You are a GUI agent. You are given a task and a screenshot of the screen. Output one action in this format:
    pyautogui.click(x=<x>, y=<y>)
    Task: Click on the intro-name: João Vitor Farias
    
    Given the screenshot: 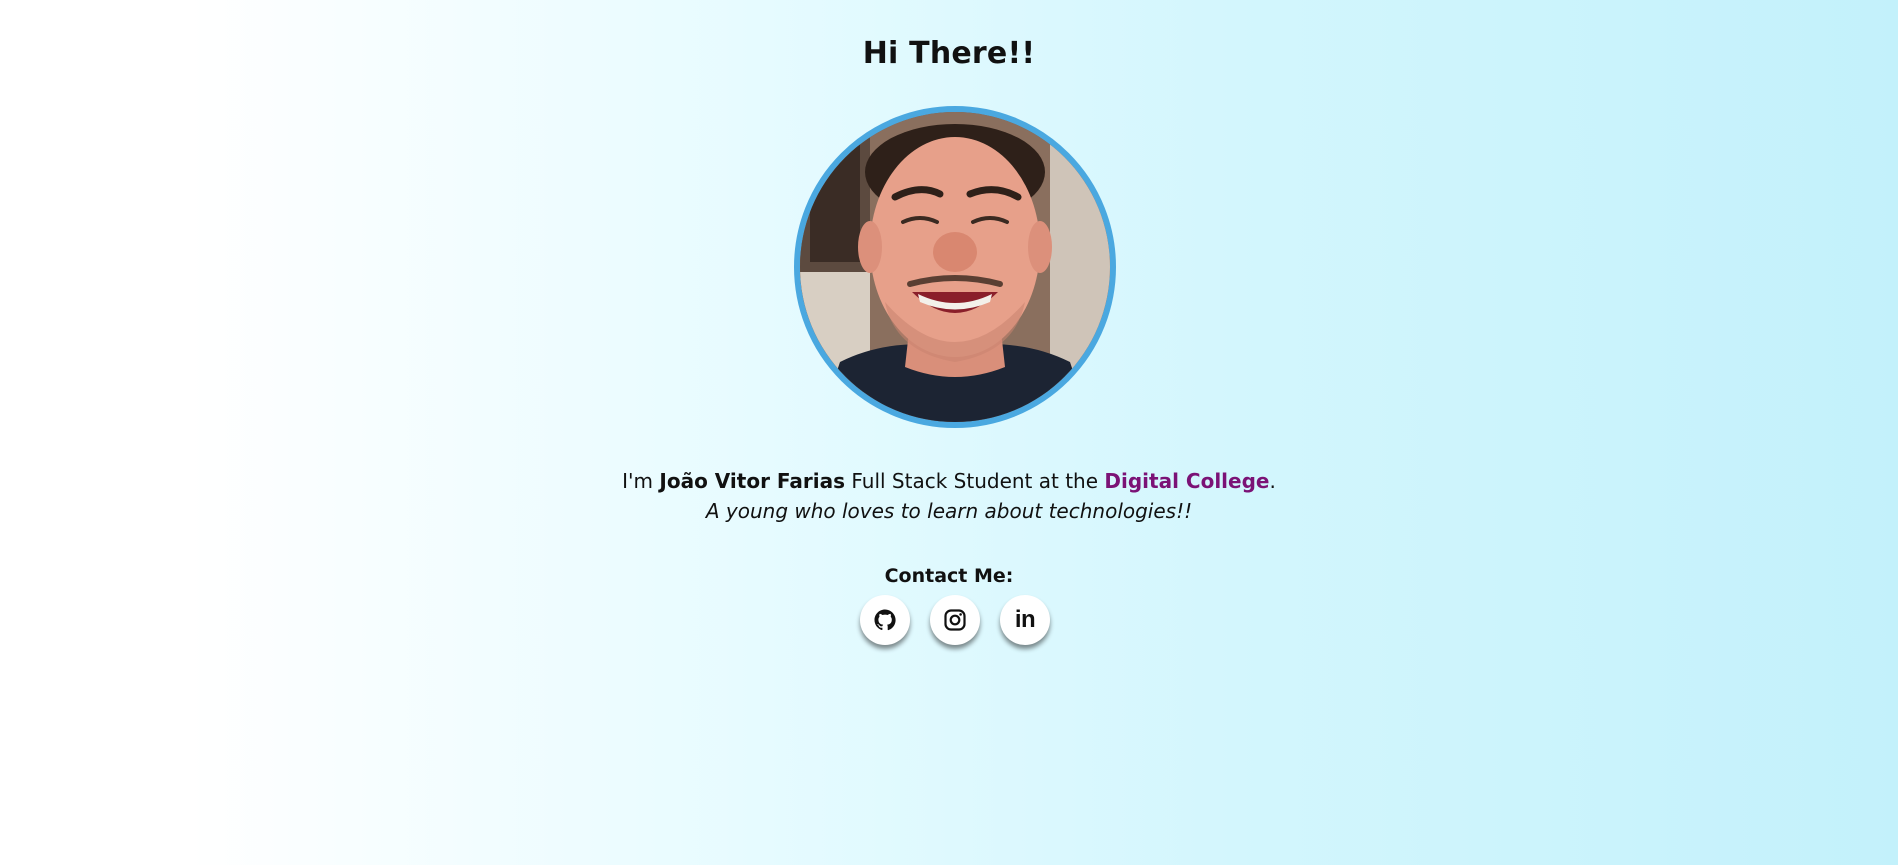 What is the action you would take?
    pyautogui.click(x=752, y=481)
    